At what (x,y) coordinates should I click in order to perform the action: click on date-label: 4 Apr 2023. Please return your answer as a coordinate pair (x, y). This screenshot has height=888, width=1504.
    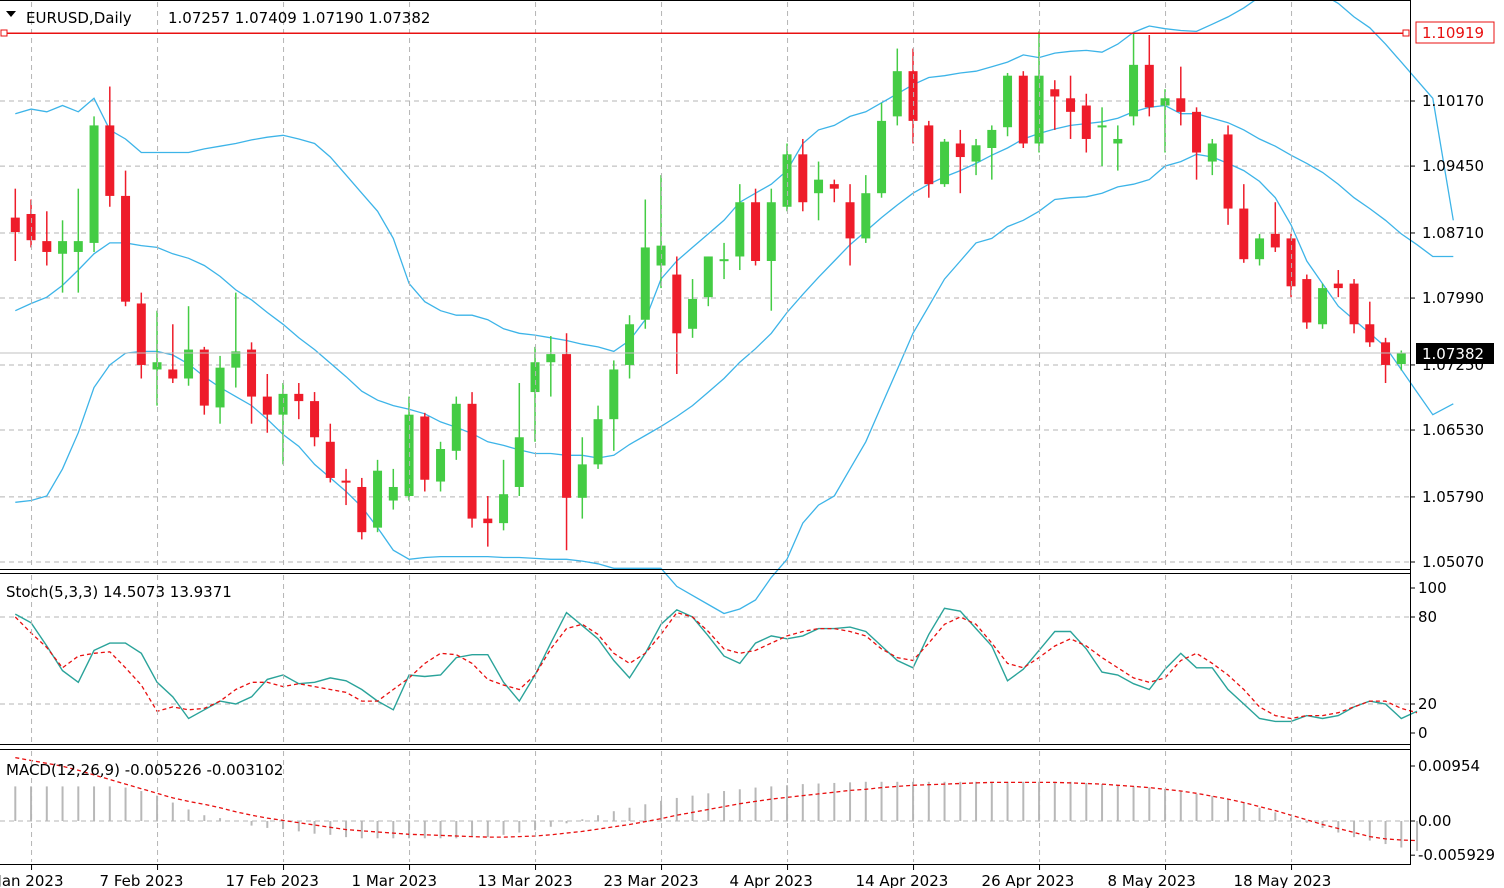
    Looking at the image, I should click on (771, 880).